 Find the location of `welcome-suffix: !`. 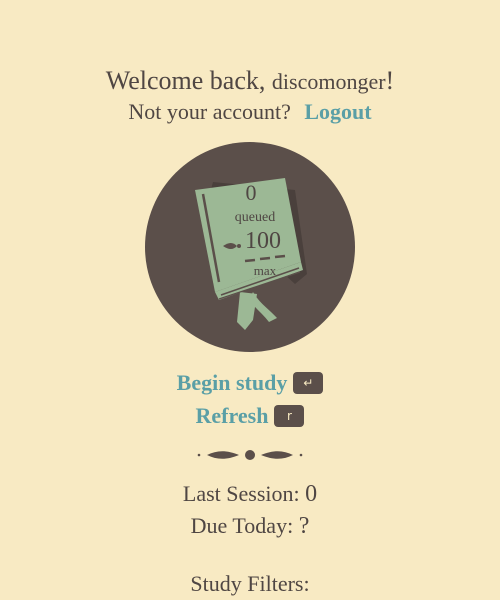

welcome-suffix: ! is located at coordinates (390, 80).